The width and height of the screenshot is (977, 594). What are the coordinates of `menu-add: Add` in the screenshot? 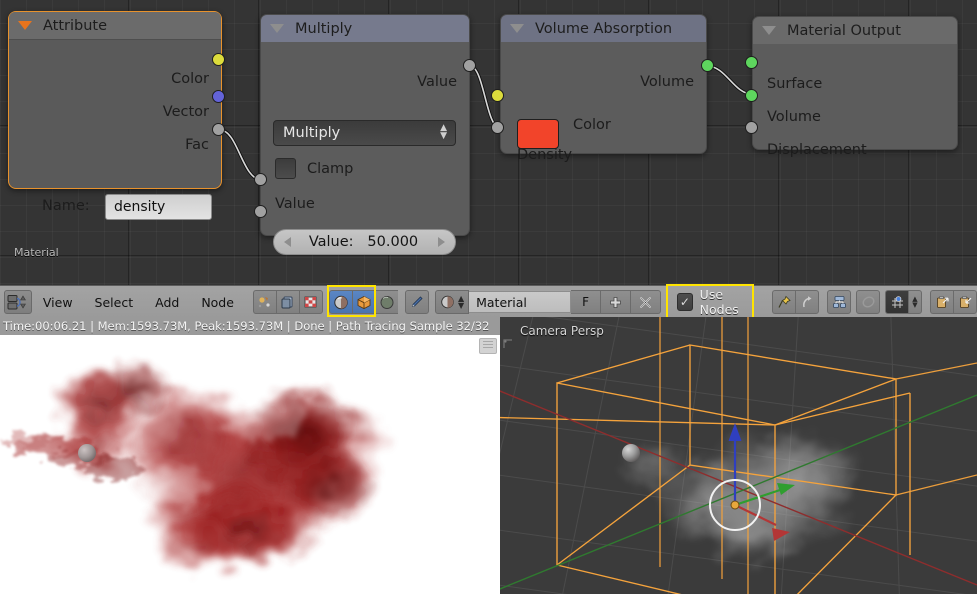 It's located at (167, 302).